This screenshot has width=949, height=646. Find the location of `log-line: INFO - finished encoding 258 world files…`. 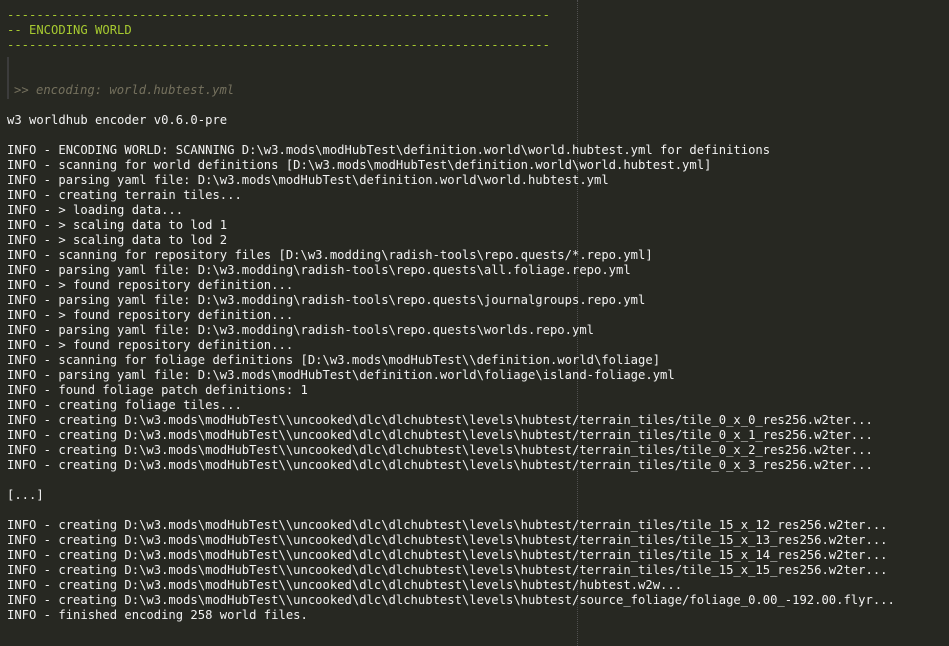

log-line: INFO - finished encoding 258 world files… is located at coordinates (157, 615).